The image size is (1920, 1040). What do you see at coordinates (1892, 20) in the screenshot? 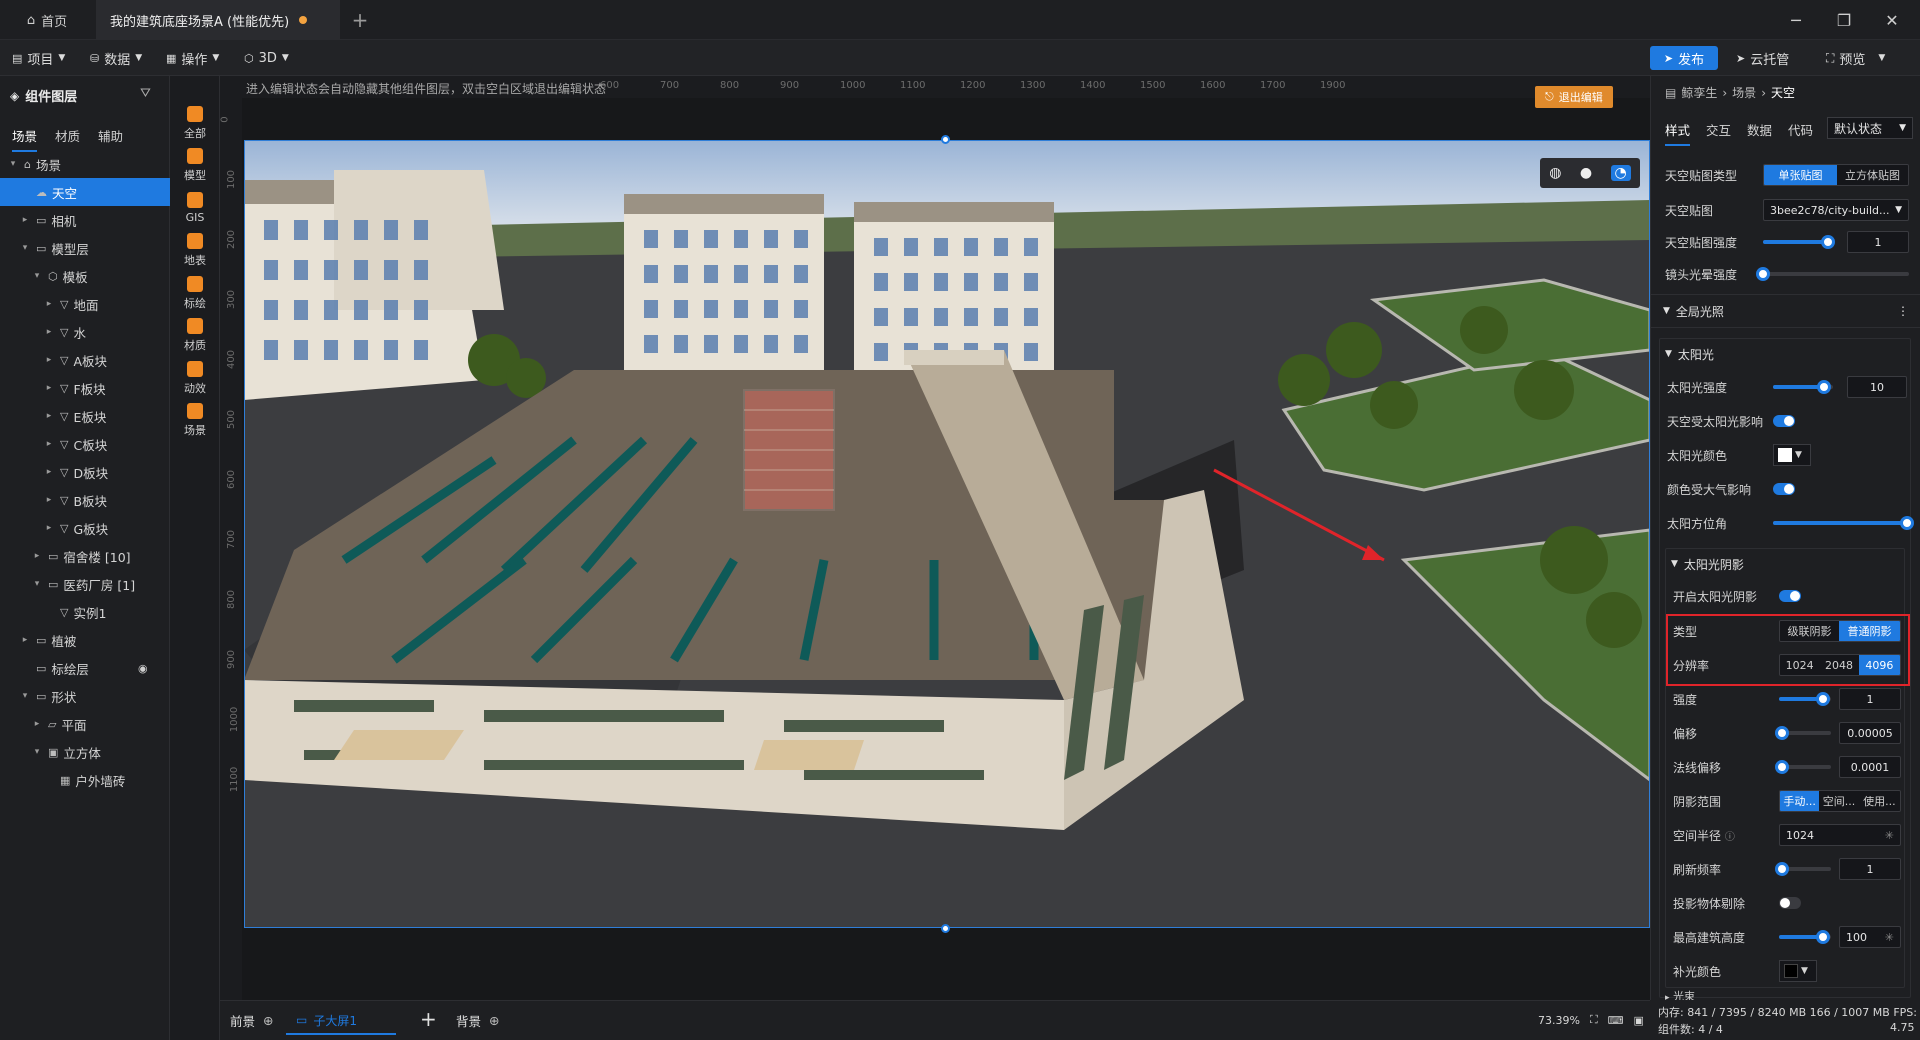
I see `close-icon: ✕` at bounding box center [1892, 20].